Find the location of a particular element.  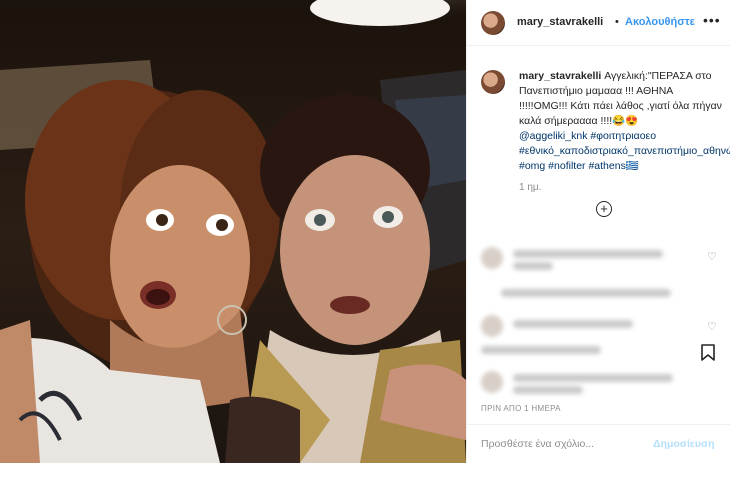

caption-time: 1 ημ. is located at coordinates (530, 187).